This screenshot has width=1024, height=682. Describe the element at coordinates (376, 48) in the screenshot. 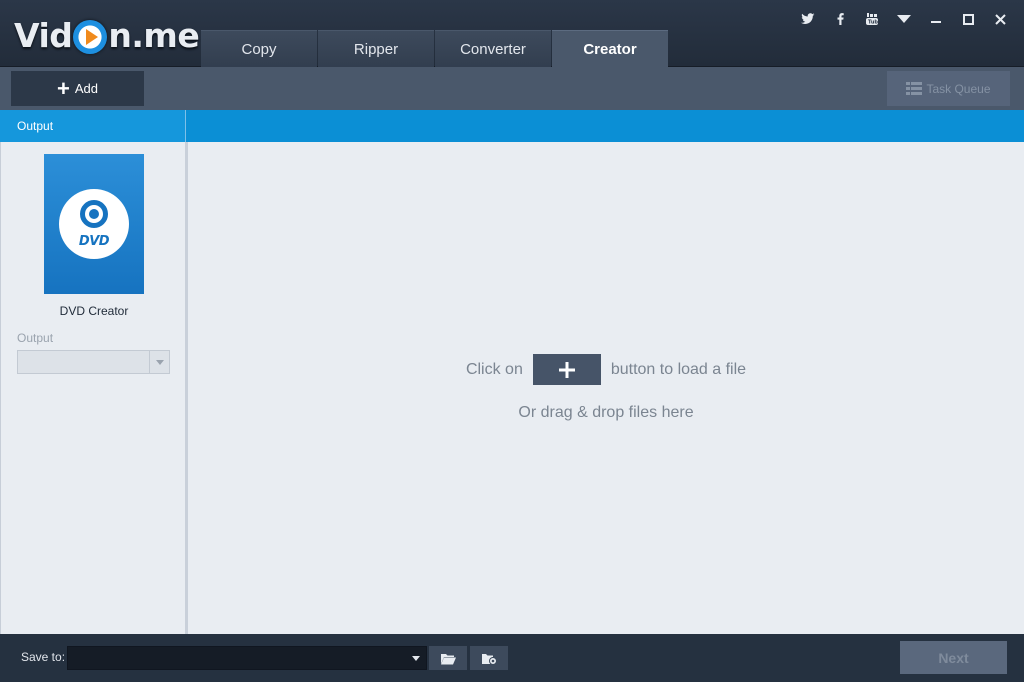

I see `tab-ripper: Ripper` at that location.